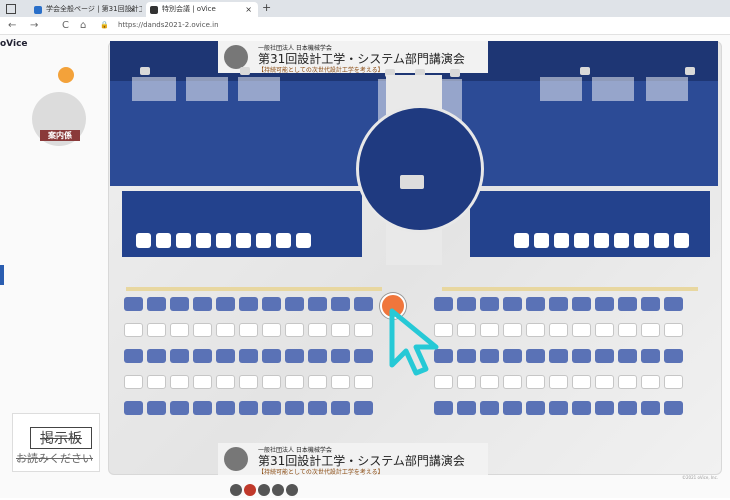 This screenshot has height=500, width=730. I want to click on screen-share-icon, so click(264, 490).